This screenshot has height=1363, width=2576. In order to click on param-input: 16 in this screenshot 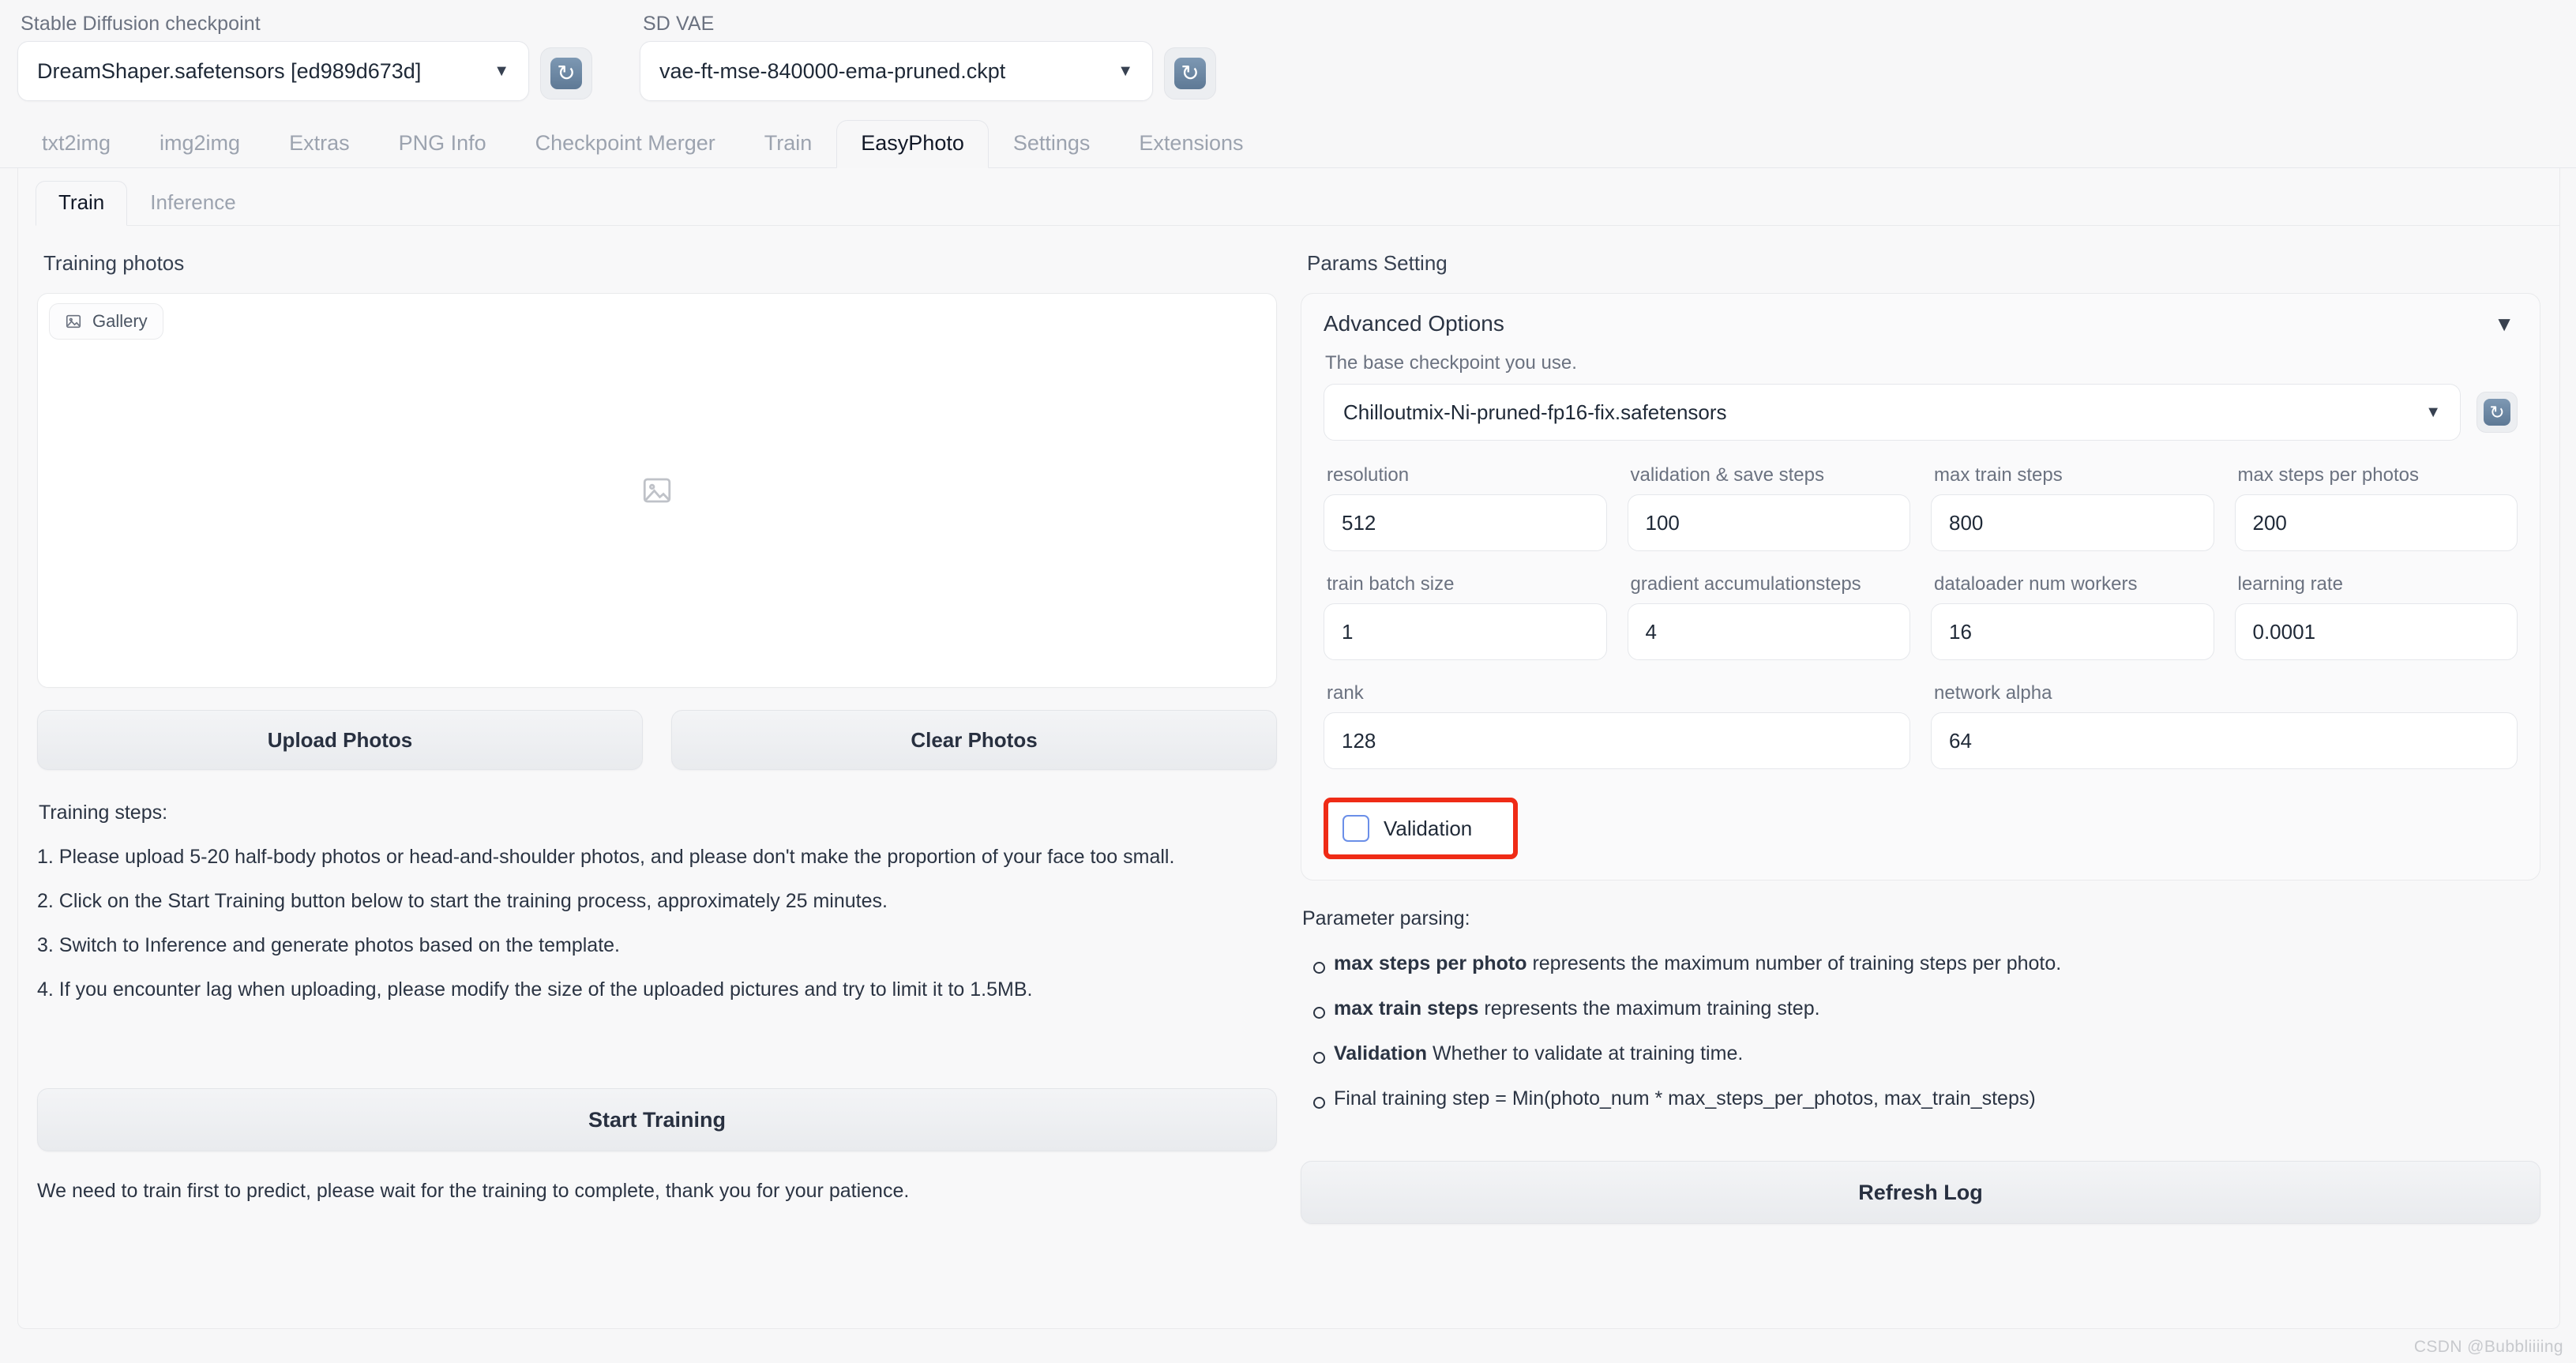, I will do `click(2072, 631)`.